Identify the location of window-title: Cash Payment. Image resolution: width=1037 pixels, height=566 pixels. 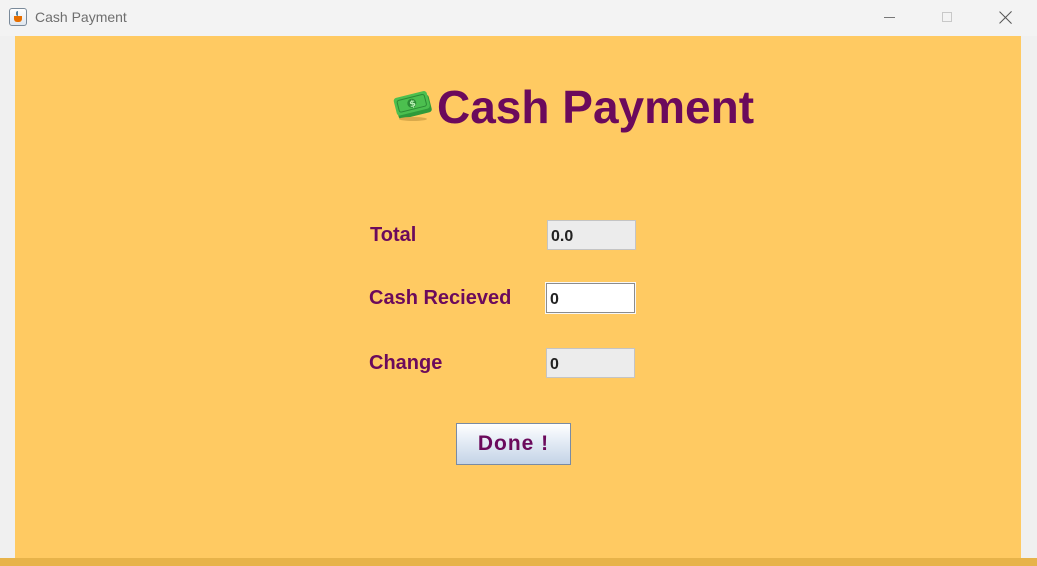
(81, 17).